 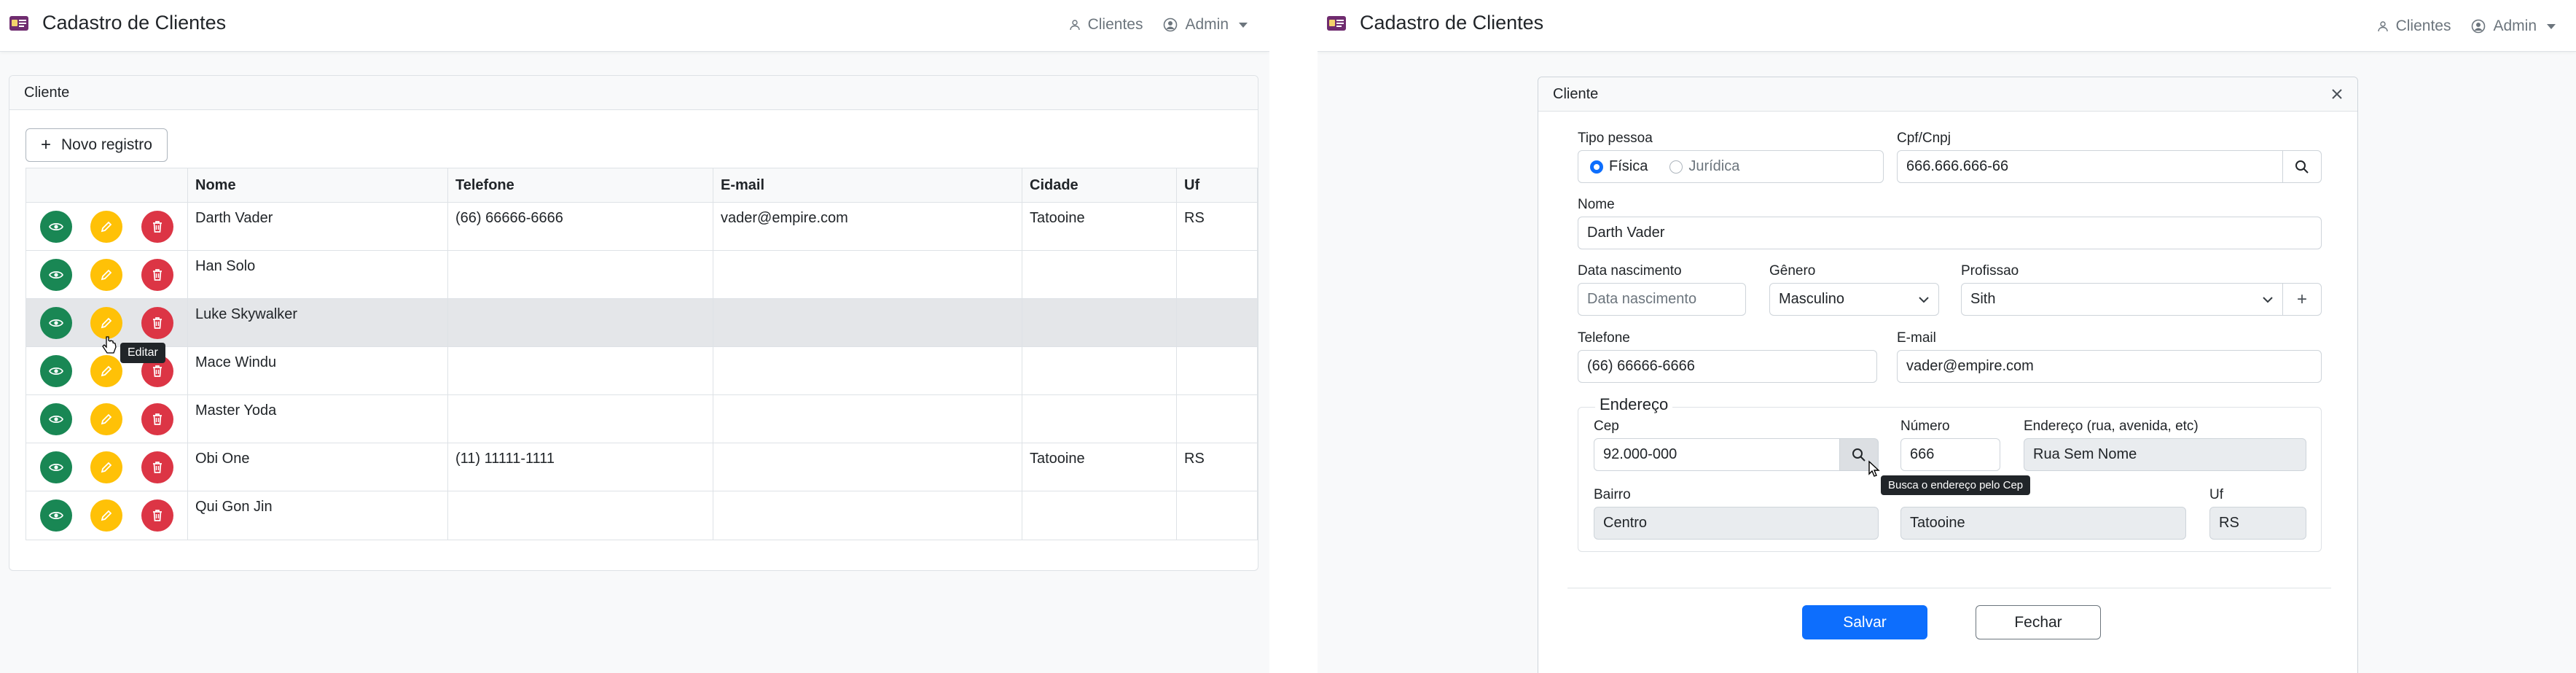 I want to click on cell-email: vader@empire.com, so click(x=867, y=226).